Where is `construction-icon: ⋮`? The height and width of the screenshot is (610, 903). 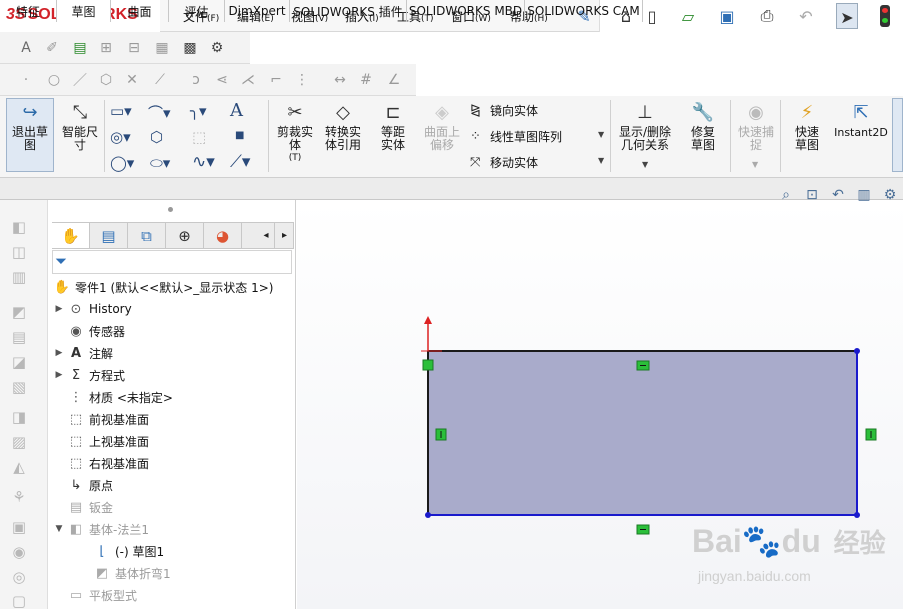 construction-icon: ⋮ is located at coordinates (302, 80).